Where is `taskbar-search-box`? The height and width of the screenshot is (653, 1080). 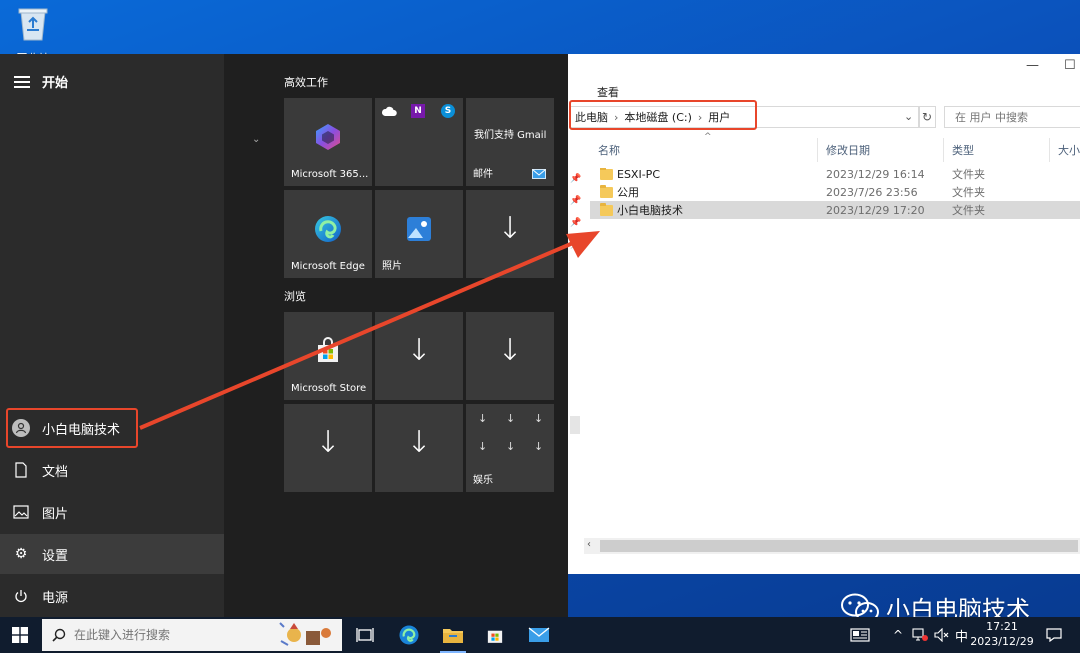 taskbar-search-box is located at coordinates (192, 635).